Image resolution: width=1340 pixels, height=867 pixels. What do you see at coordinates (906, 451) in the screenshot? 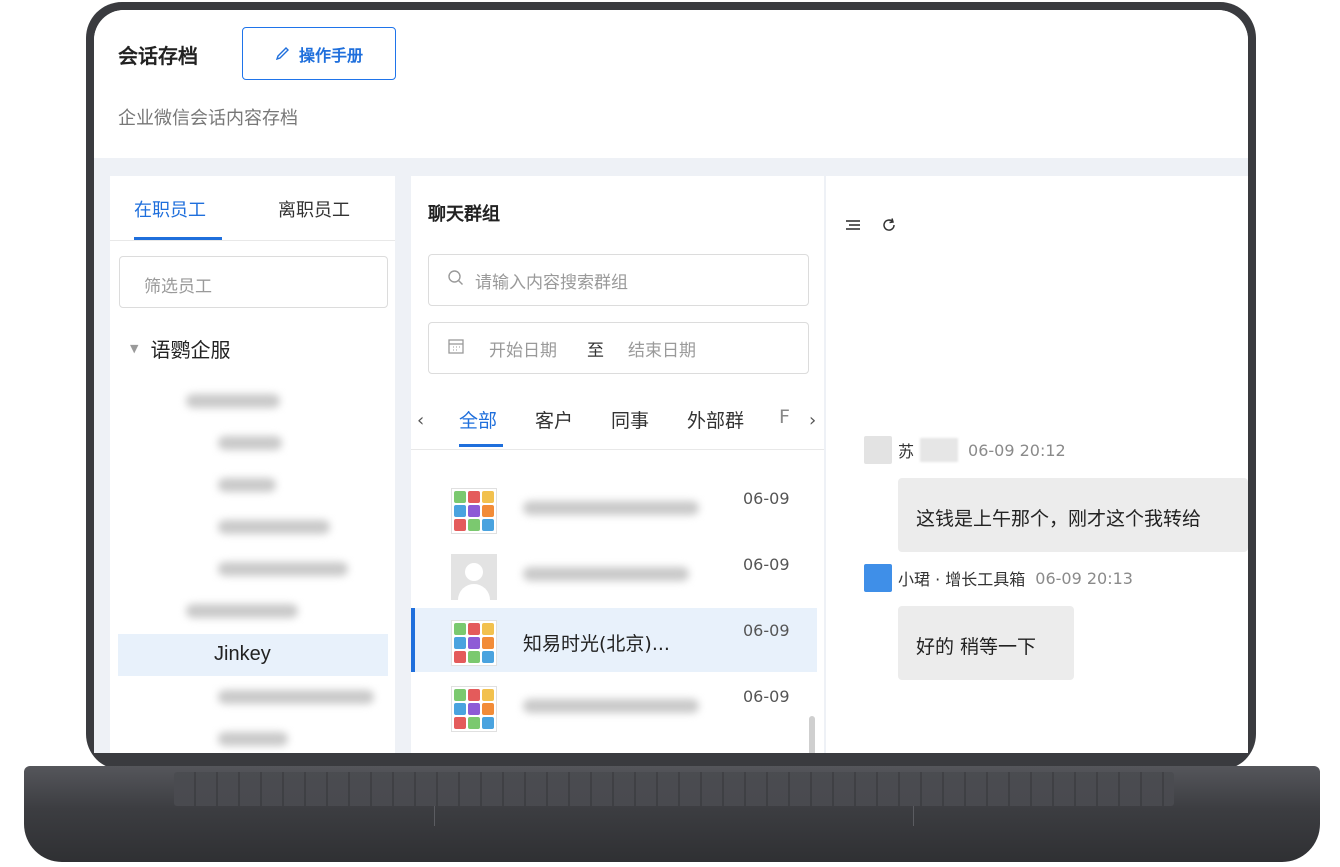
I see `message-sender: 苏` at bounding box center [906, 451].